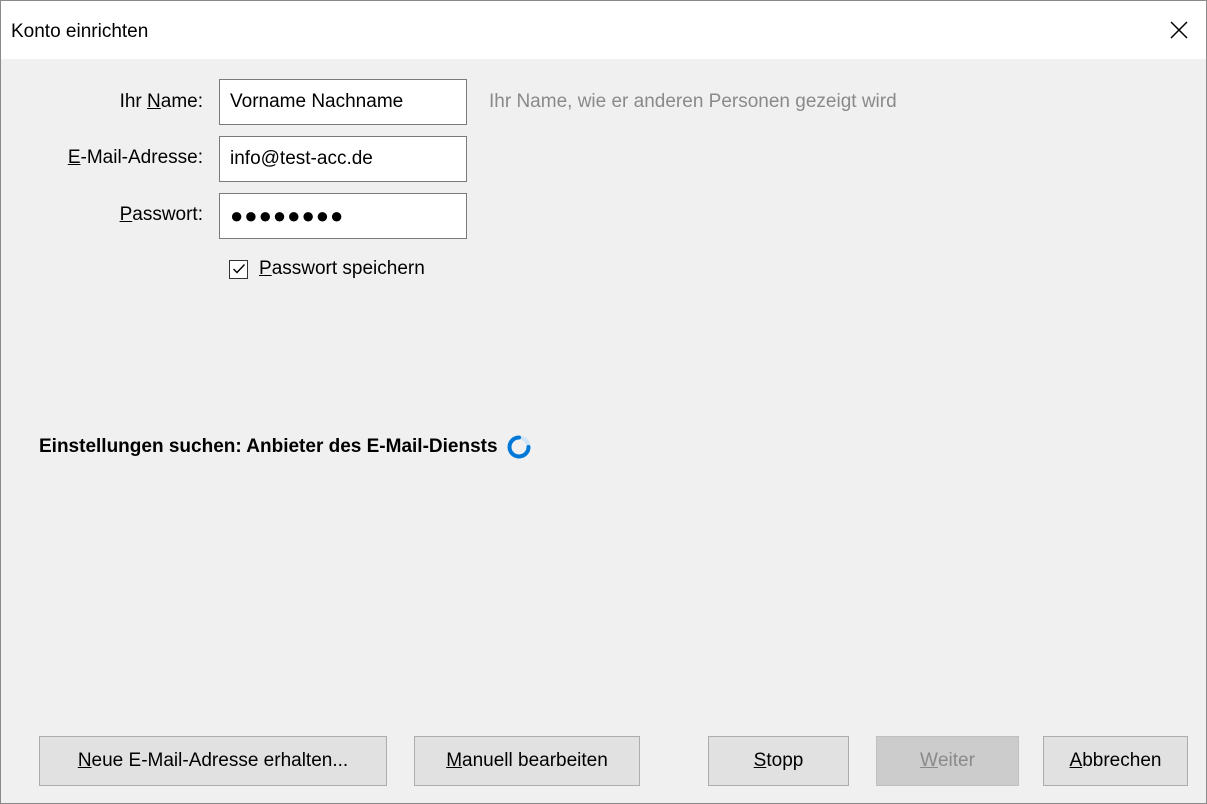 This screenshot has height=804, width=1207. What do you see at coordinates (84, 760) in the screenshot?
I see `new-address-accesskey: N` at bounding box center [84, 760].